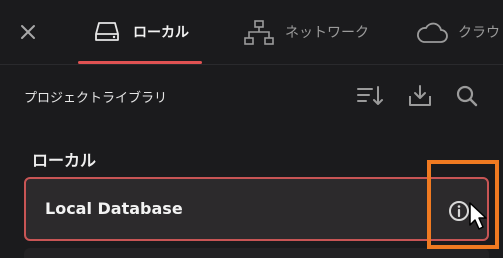 The width and height of the screenshot is (503, 258). I want to click on project-library-title: プロジェクトライブラリ, so click(96, 98).